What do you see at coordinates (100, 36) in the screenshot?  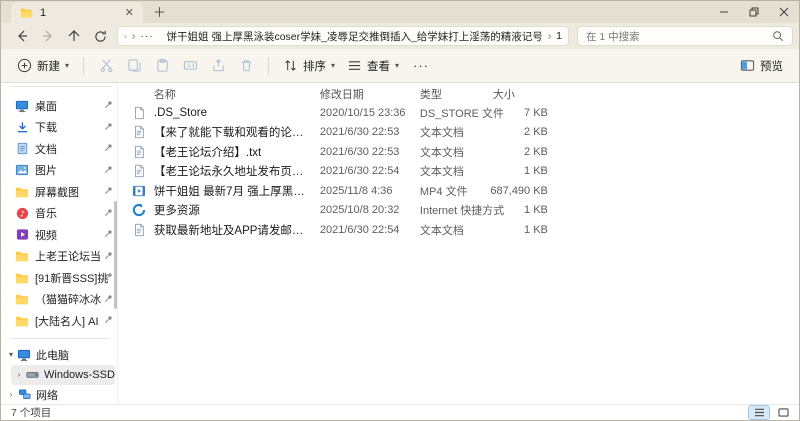 I see `refresh-button` at bounding box center [100, 36].